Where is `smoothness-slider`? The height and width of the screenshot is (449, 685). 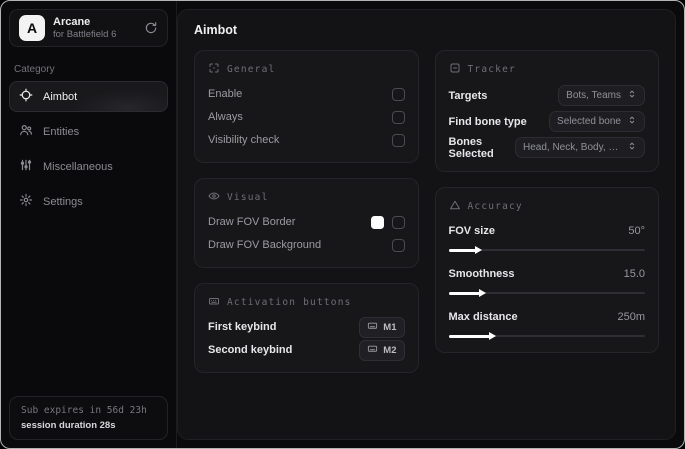
smoothness-slider is located at coordinates (546, 293).